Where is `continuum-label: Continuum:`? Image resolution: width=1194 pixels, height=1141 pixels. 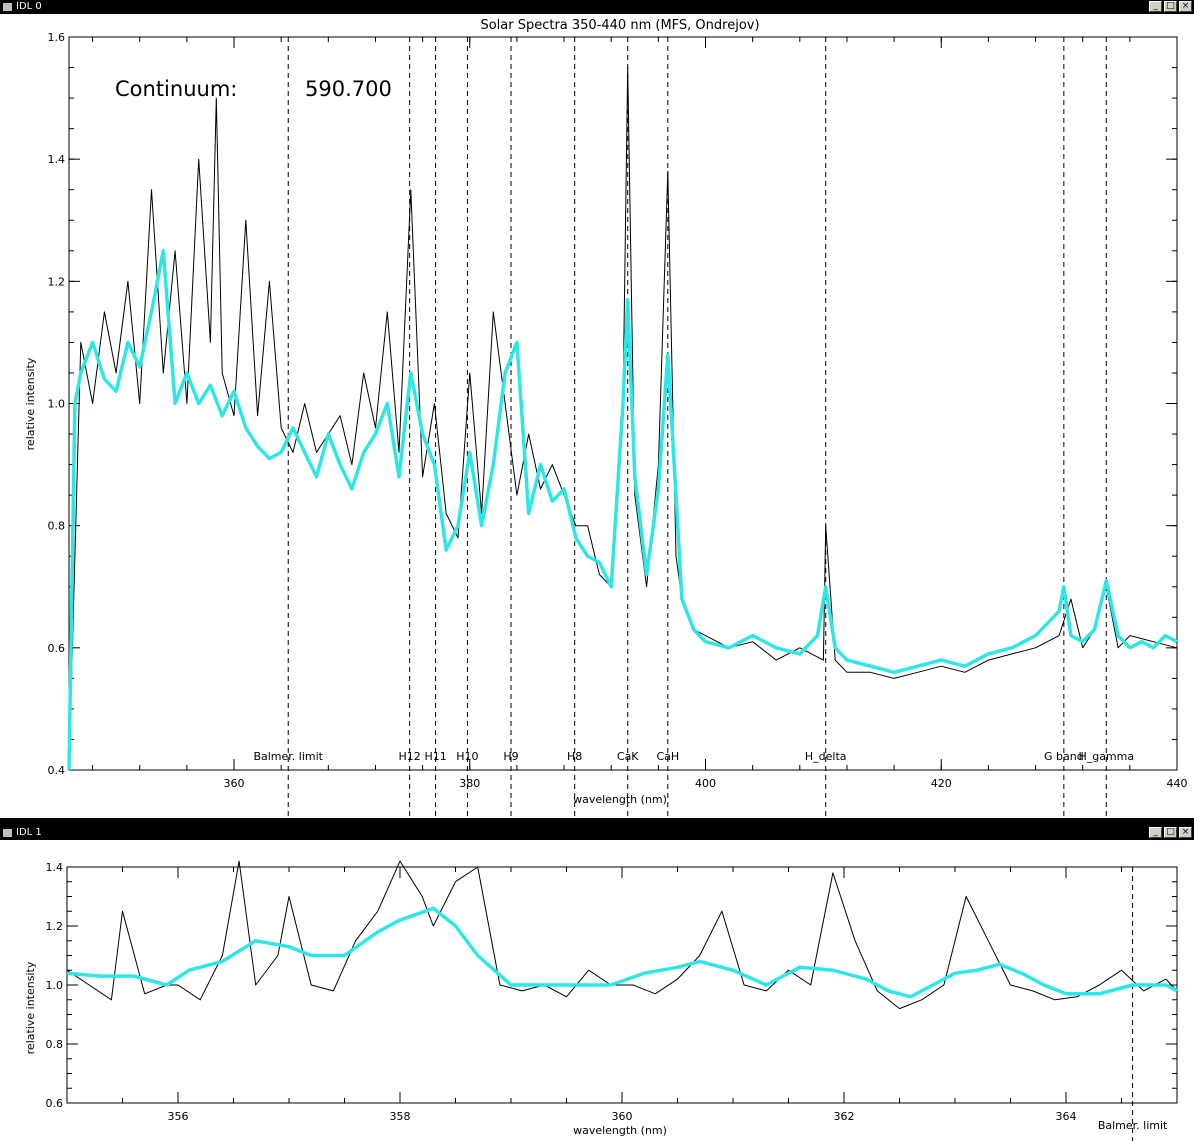
continuum-label: Continuum: is located at coordinates (176, 89).